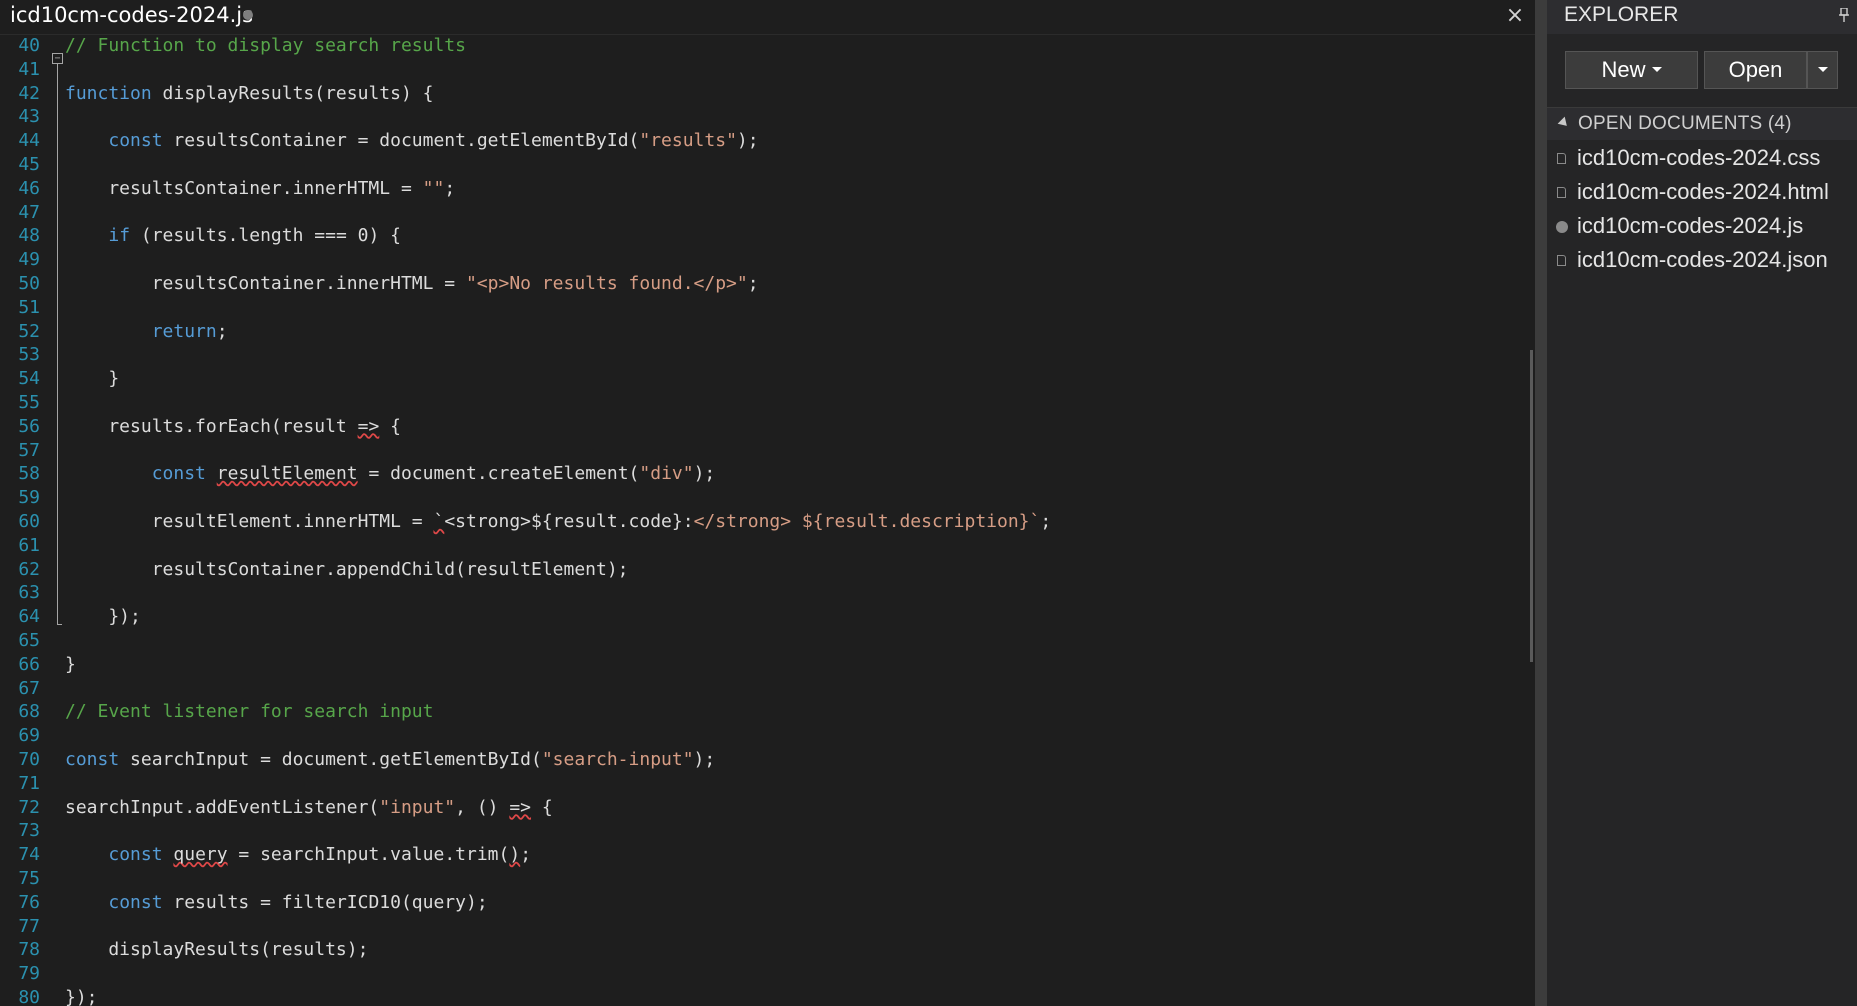 This screenshot has height=1006, width=1857. I want to click on line-number: 66, so click(29, 664).